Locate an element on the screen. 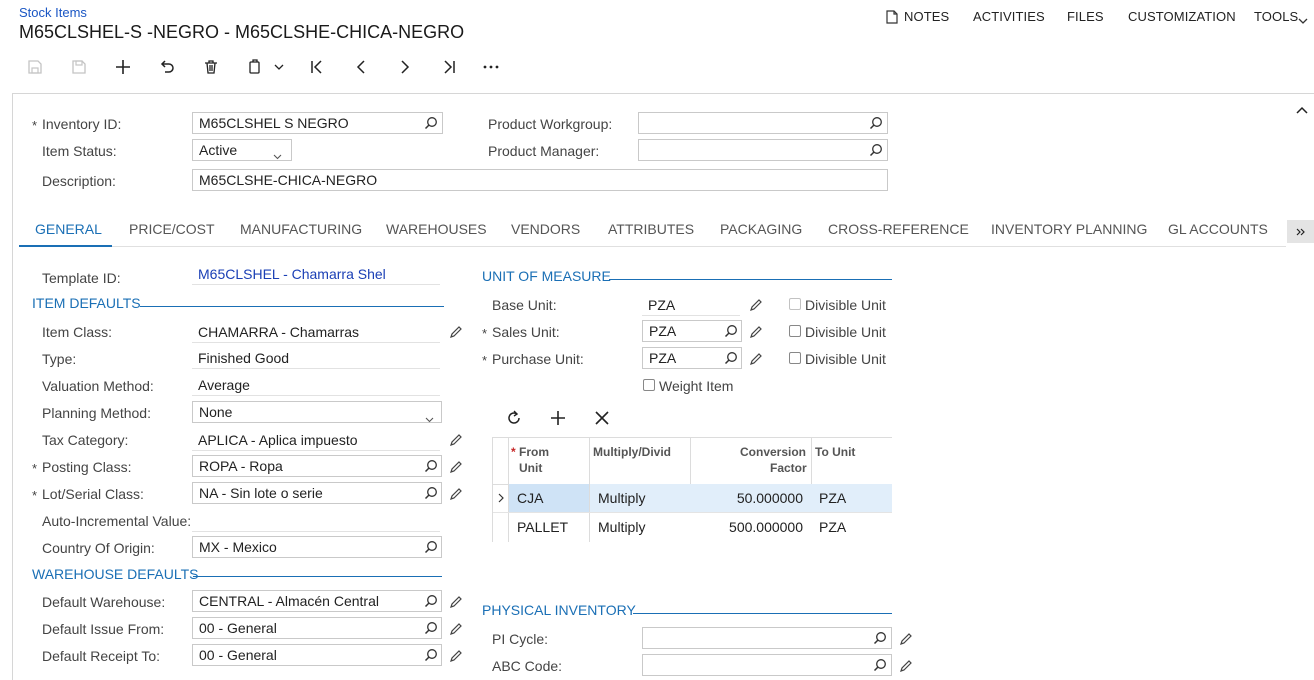  sales-divisible-checkbox is located at coordinates (795, 331).